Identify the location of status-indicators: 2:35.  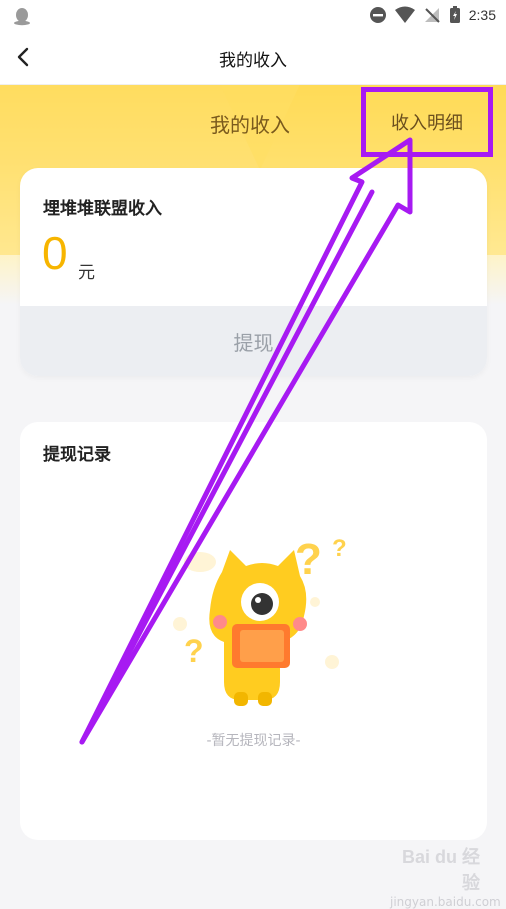
(432, 15).